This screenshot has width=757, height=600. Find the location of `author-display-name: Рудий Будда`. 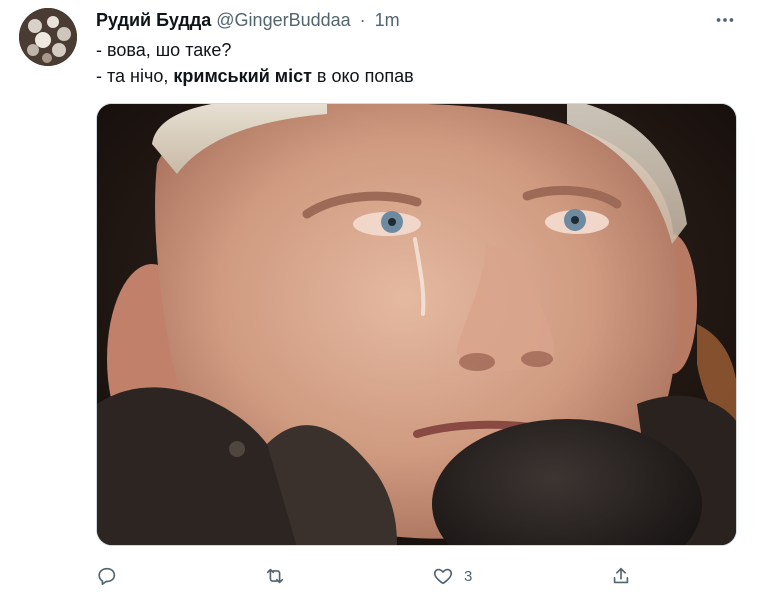

author-display-name: Рудий Будда is located at coordinates (153, 20).